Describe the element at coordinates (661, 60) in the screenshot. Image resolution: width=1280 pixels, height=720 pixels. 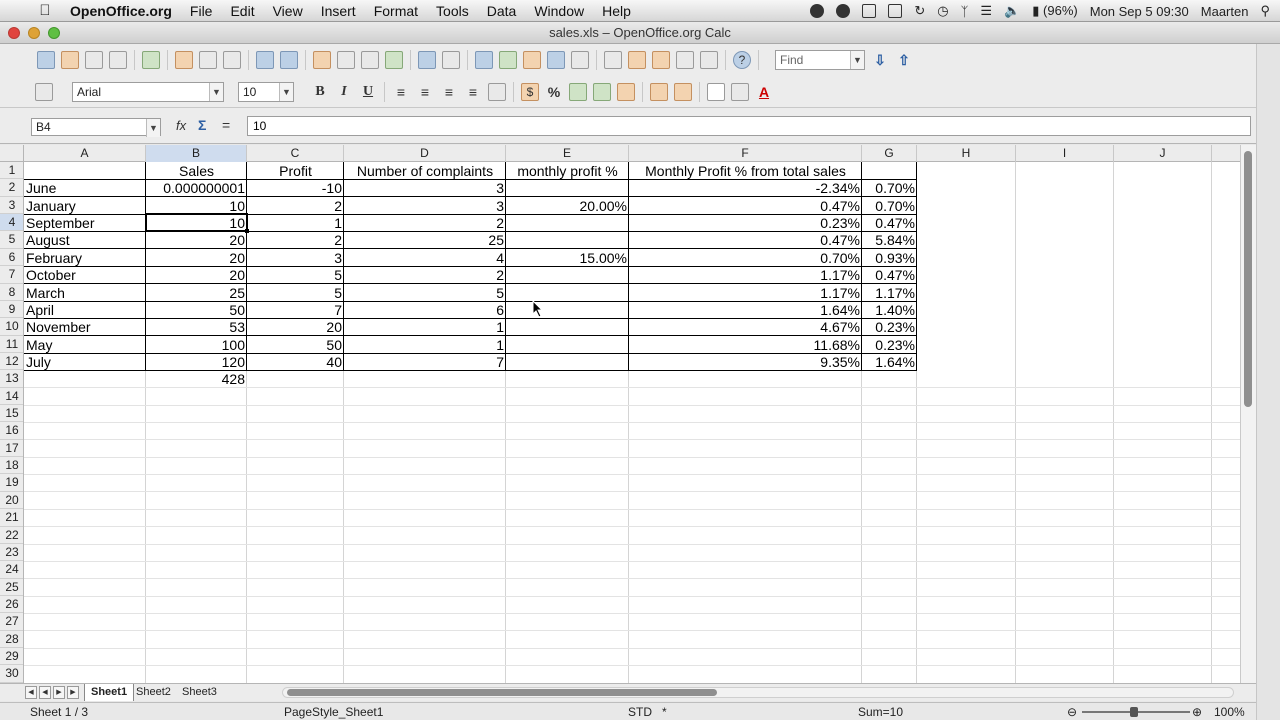
I see `gallery-icon` at that location.